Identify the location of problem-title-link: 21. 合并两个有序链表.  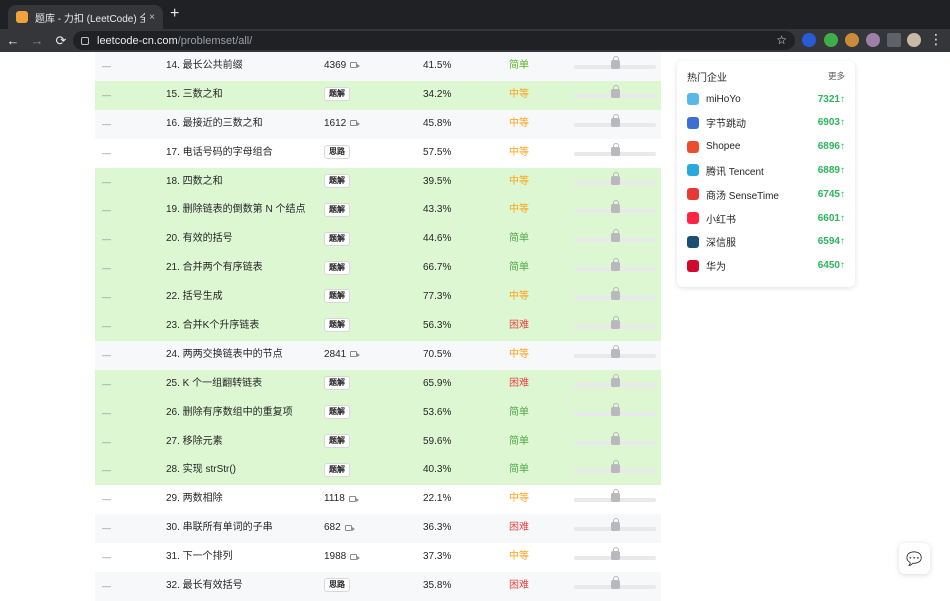
(214, 268).